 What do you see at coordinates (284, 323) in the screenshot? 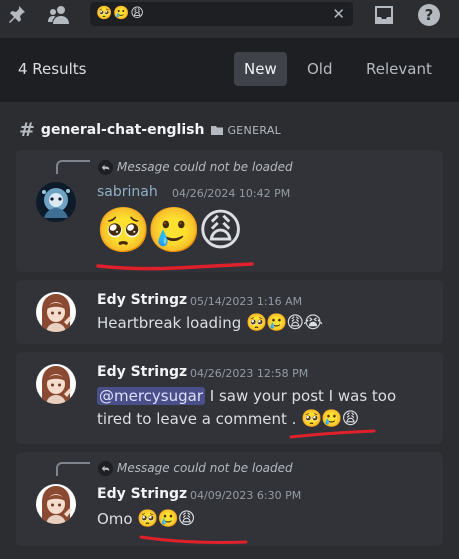
I see `message-emojis: 🥺🥲😩😭` at bounding box center [284, 323].